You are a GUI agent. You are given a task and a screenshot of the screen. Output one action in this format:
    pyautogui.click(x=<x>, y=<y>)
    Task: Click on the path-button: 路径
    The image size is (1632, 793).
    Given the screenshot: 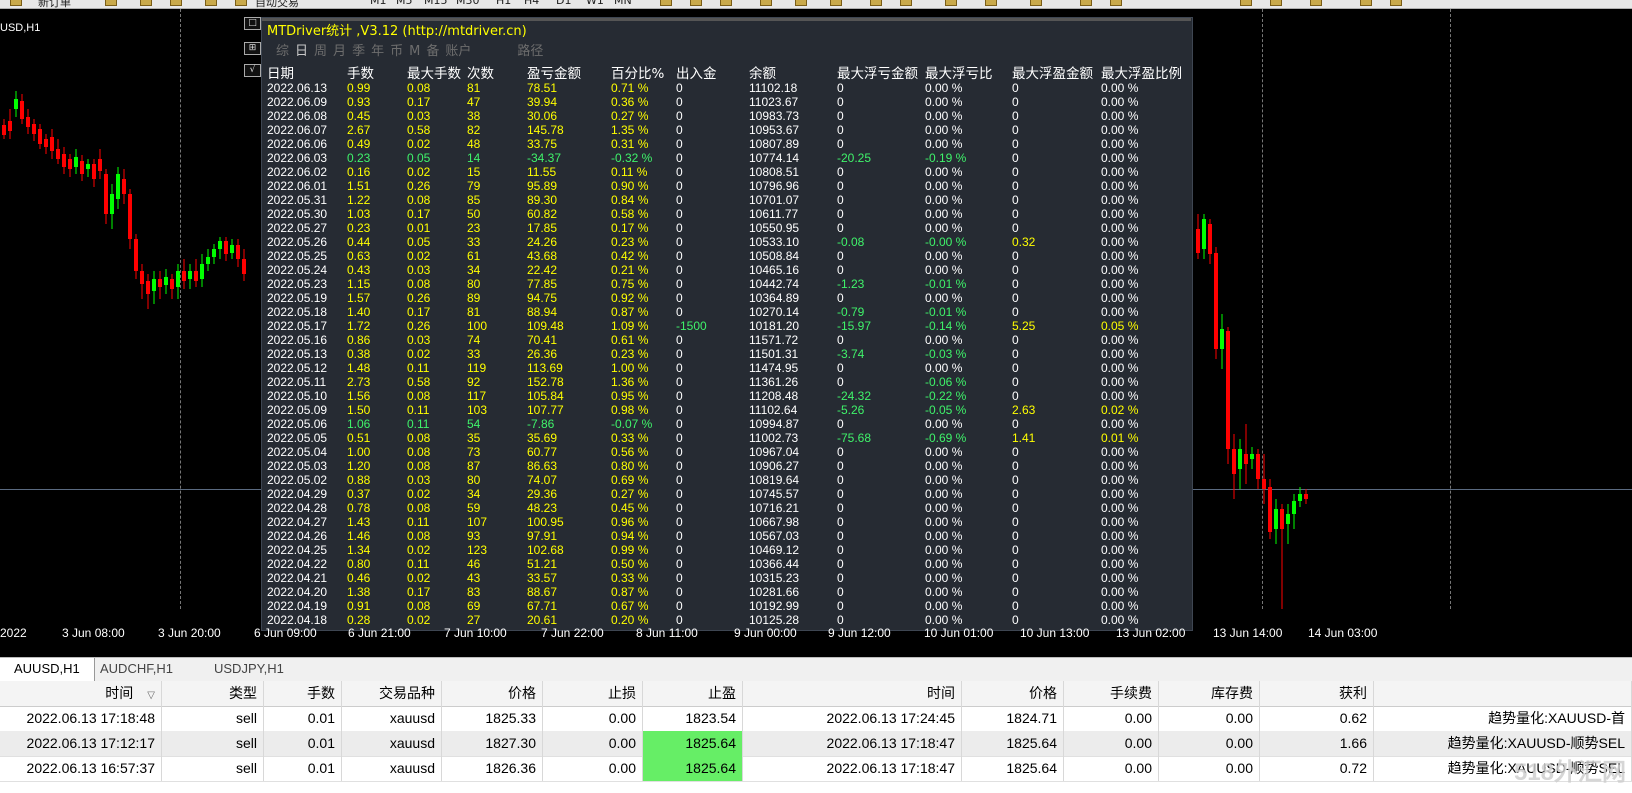 What is the action you would take?
    pyautogui.click(x=530, y=51)
    